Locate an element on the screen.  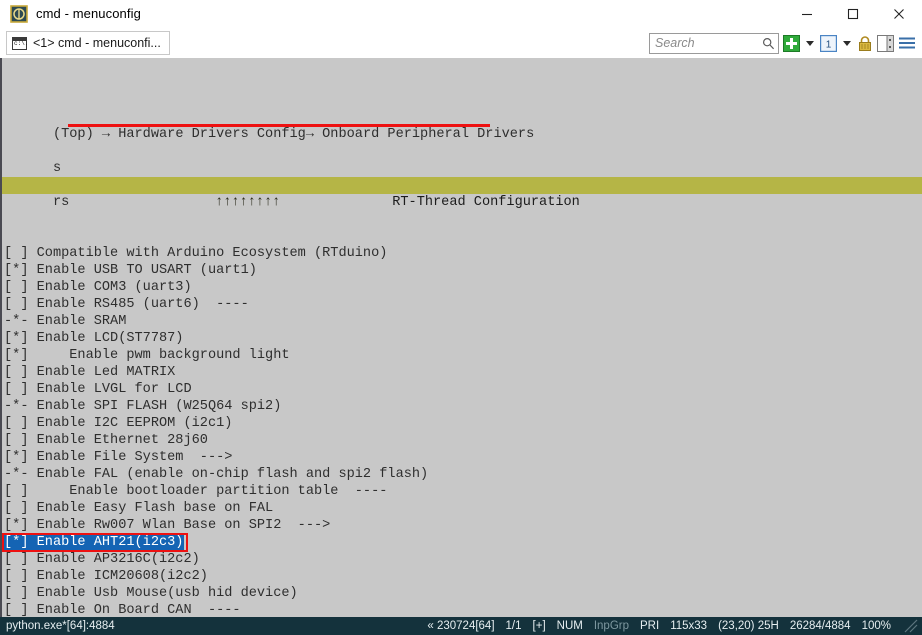
menu-item-label: [ ] Enable Usb Mouse(usb hid device) is located at coordinates (151, 593).